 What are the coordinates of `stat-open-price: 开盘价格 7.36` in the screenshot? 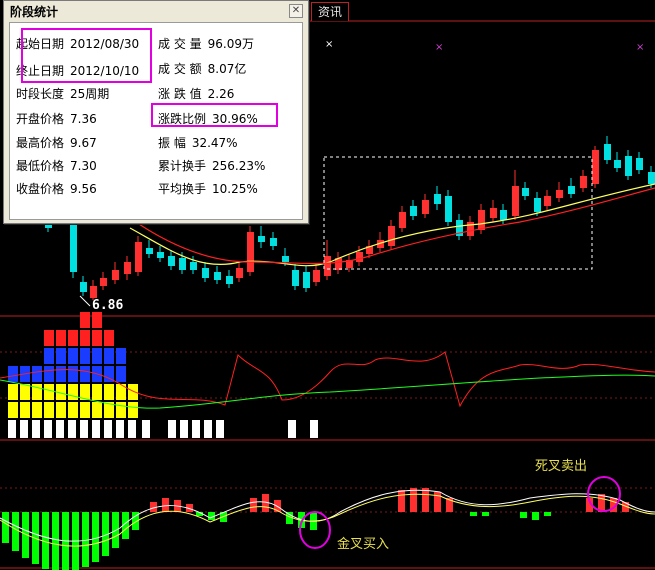 It's located at (56, 119).